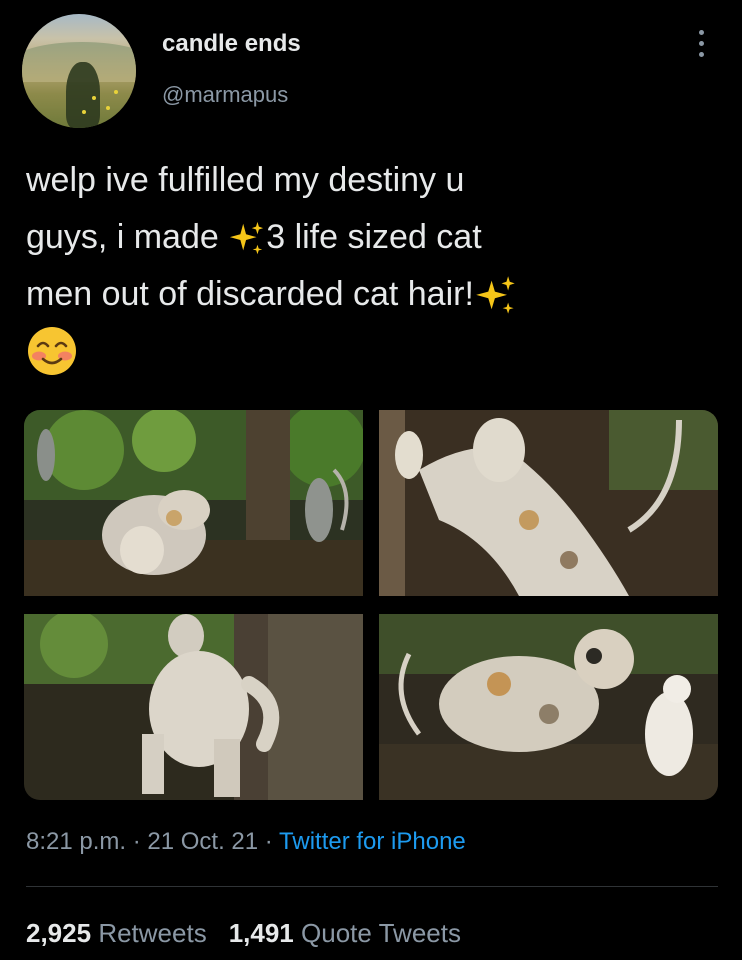  Describe the element at coordinates (52, 351) in the screenshot. I see `blushing-face-icon` at that location.